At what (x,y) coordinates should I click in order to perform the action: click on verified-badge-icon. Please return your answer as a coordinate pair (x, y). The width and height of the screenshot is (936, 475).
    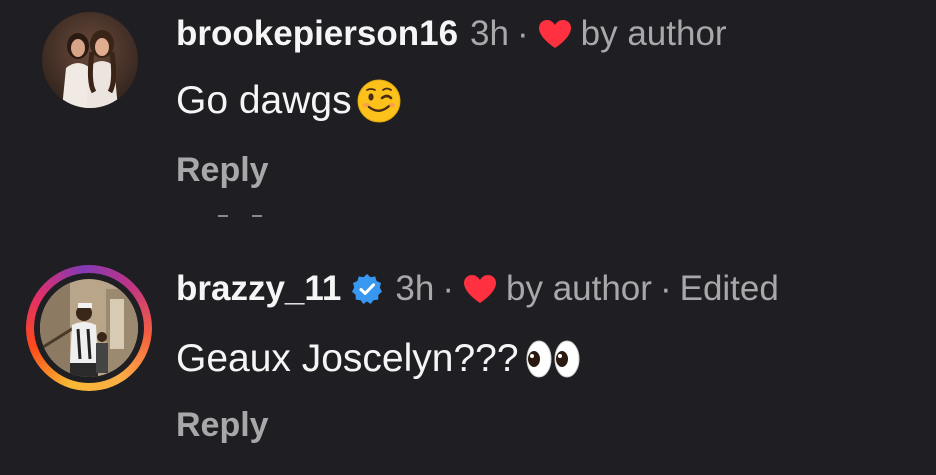
    Looking at the image, I should click on (367, 289).